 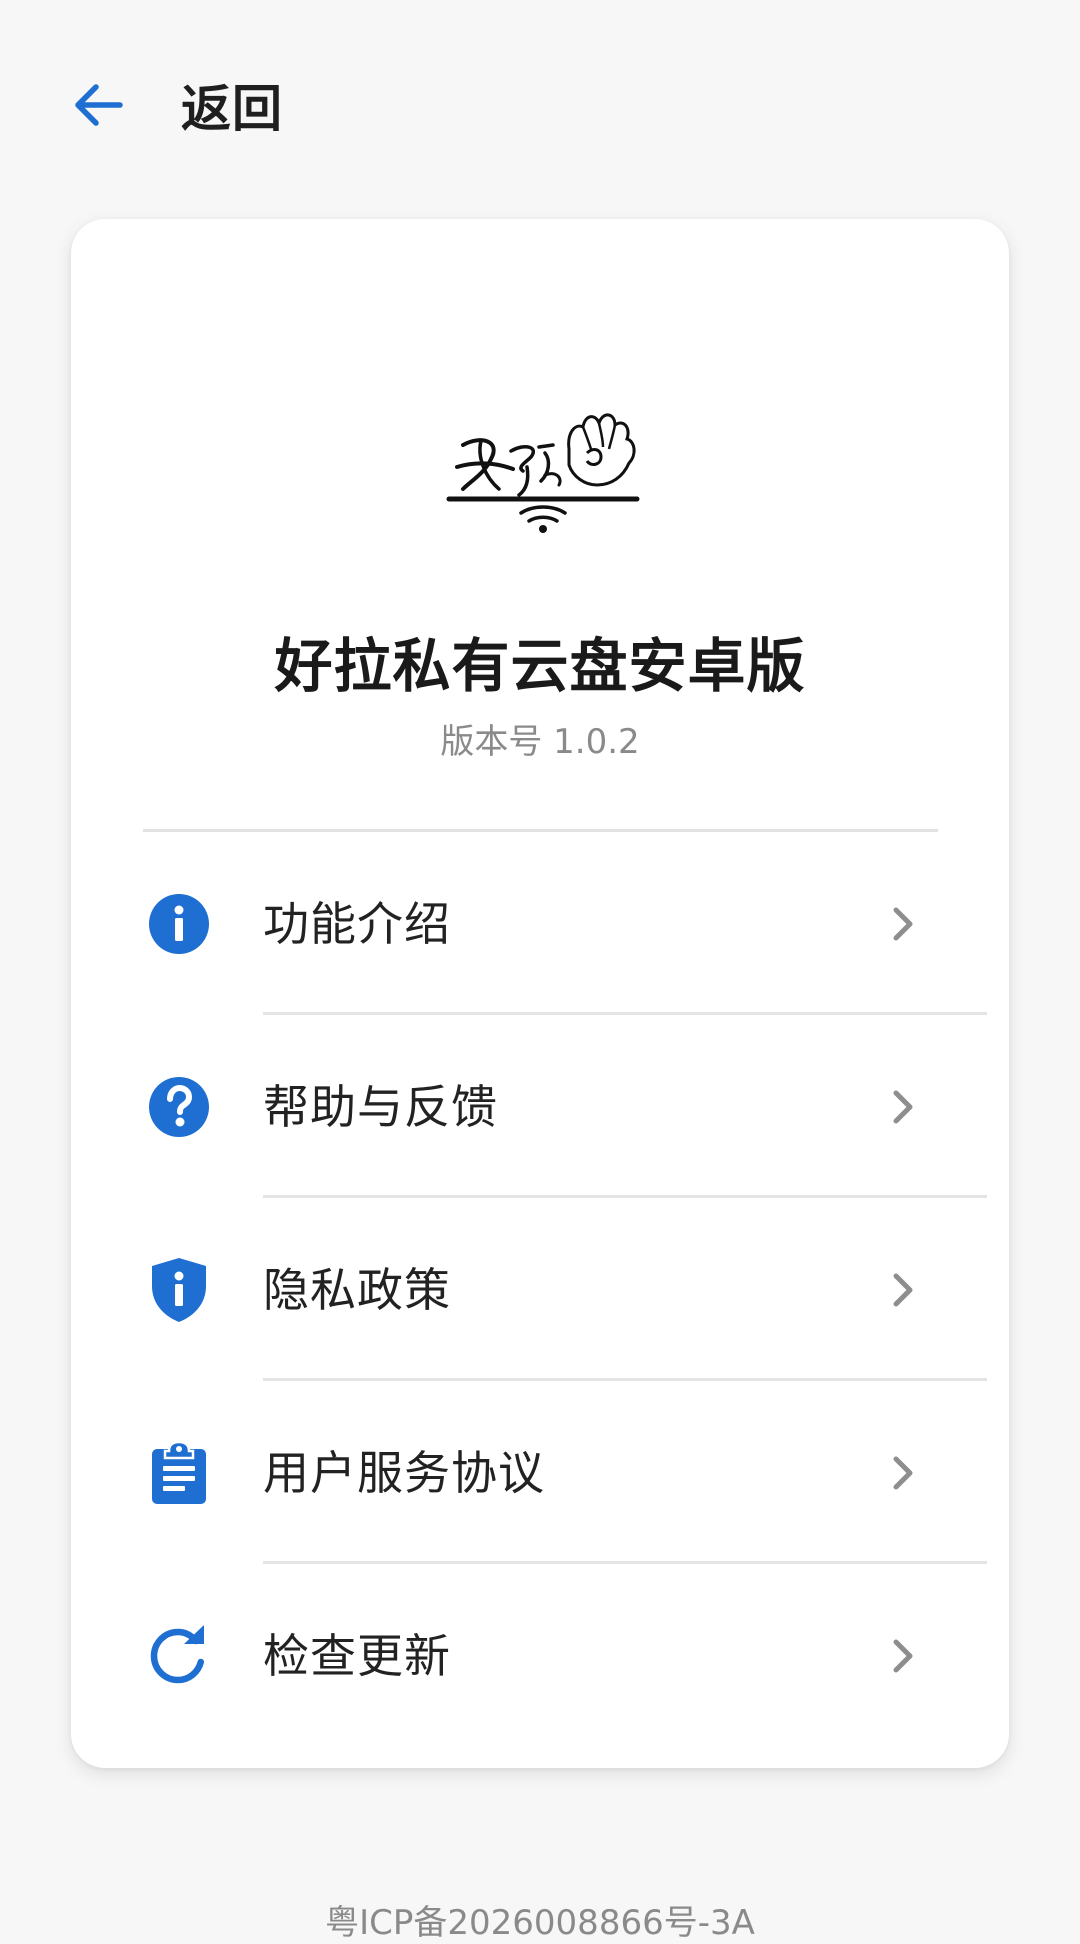 What do you see at coordinates (543, 467) in the screenshot?
I see `app-logo-icon` at bounding box center [543, 467].